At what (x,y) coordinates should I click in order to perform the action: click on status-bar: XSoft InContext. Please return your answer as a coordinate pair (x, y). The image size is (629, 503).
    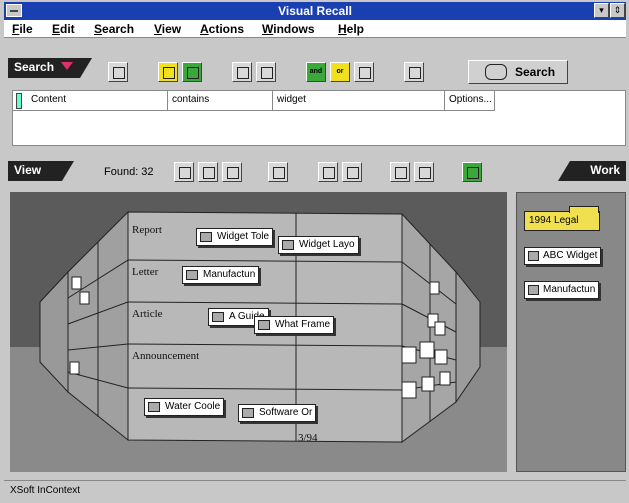
    Looking at the image, I should click on (315, 490).